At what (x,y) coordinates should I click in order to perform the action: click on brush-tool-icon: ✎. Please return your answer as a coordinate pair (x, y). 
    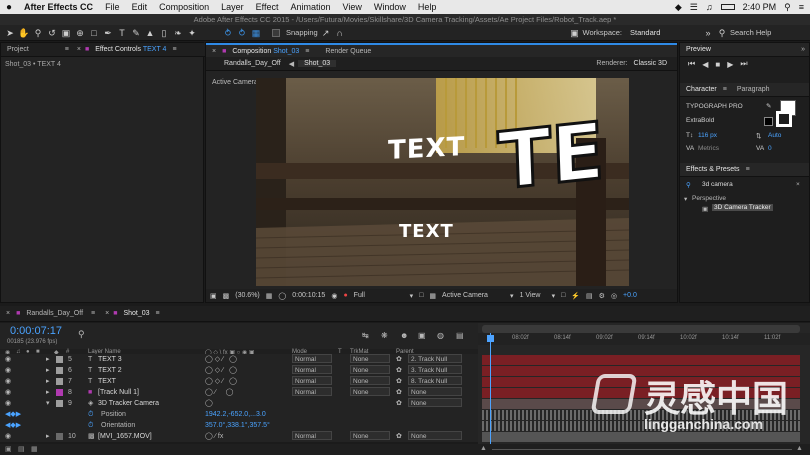
    Looking at the image, I should click on (136, 33).